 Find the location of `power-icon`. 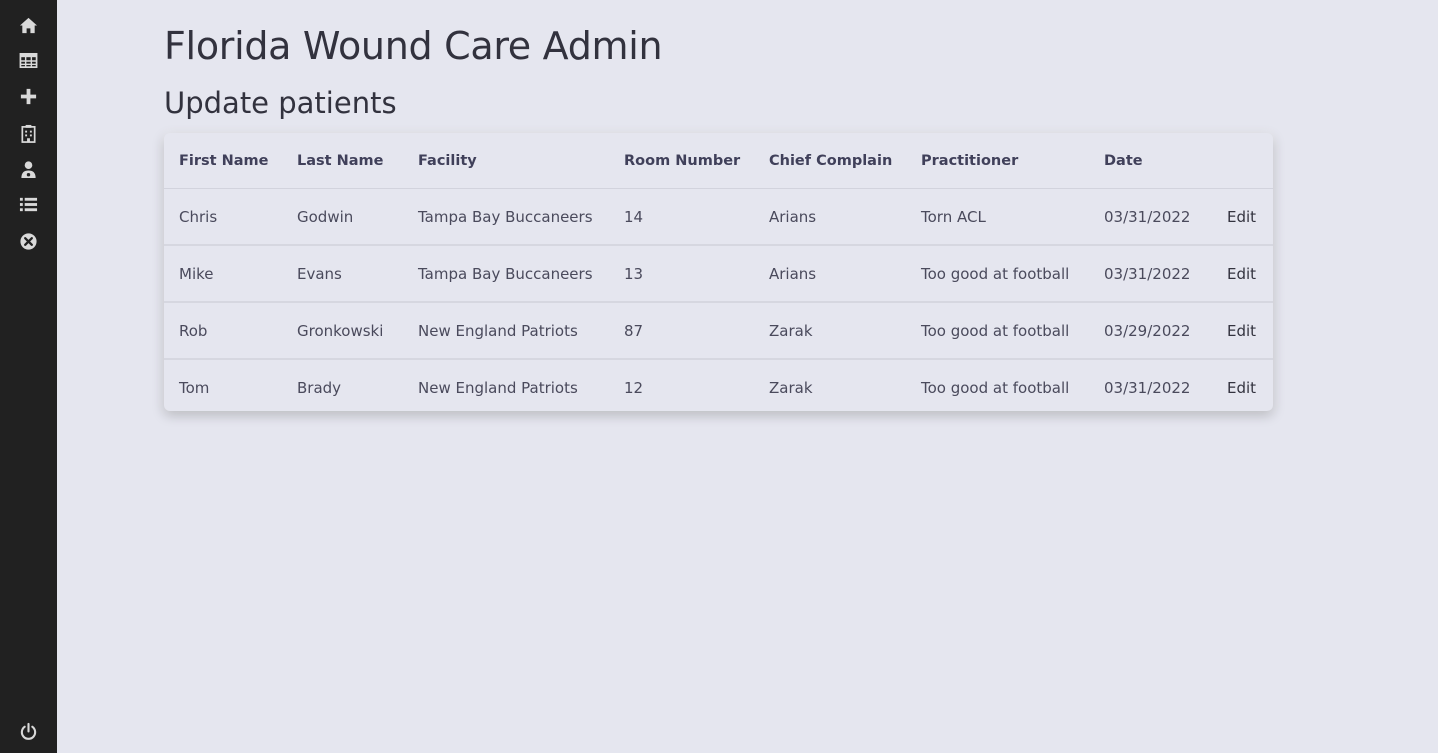

power-icon is located at coordinates (28, 731).